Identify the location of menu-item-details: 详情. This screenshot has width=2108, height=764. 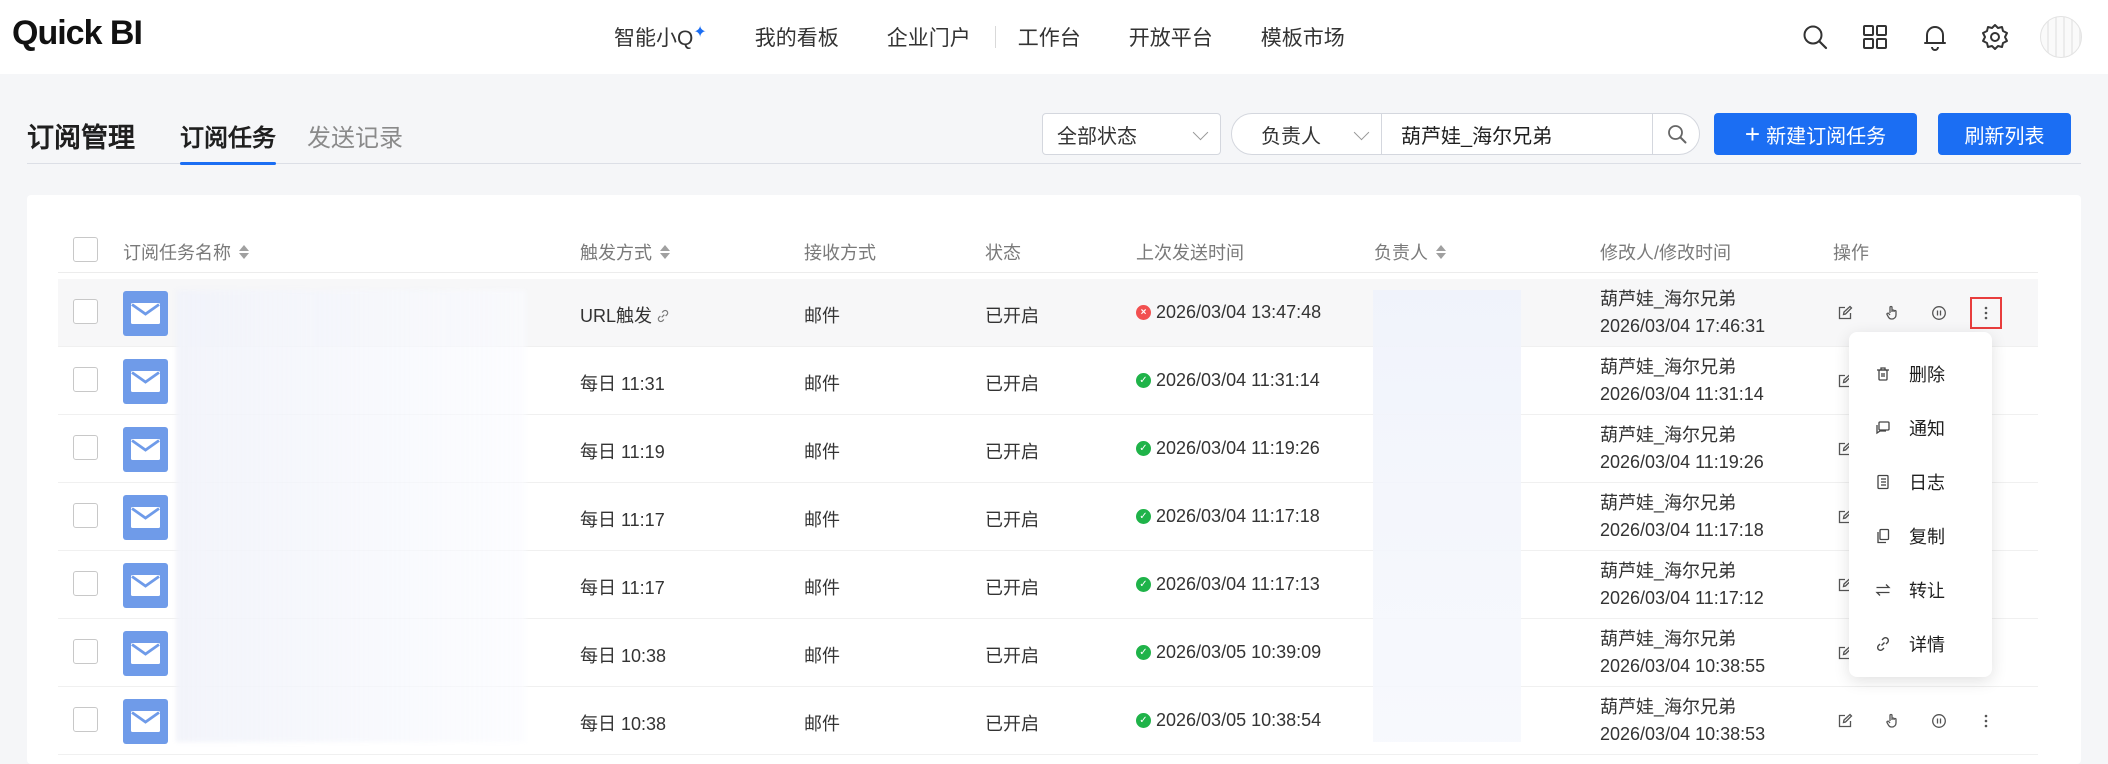
(1920, 644).